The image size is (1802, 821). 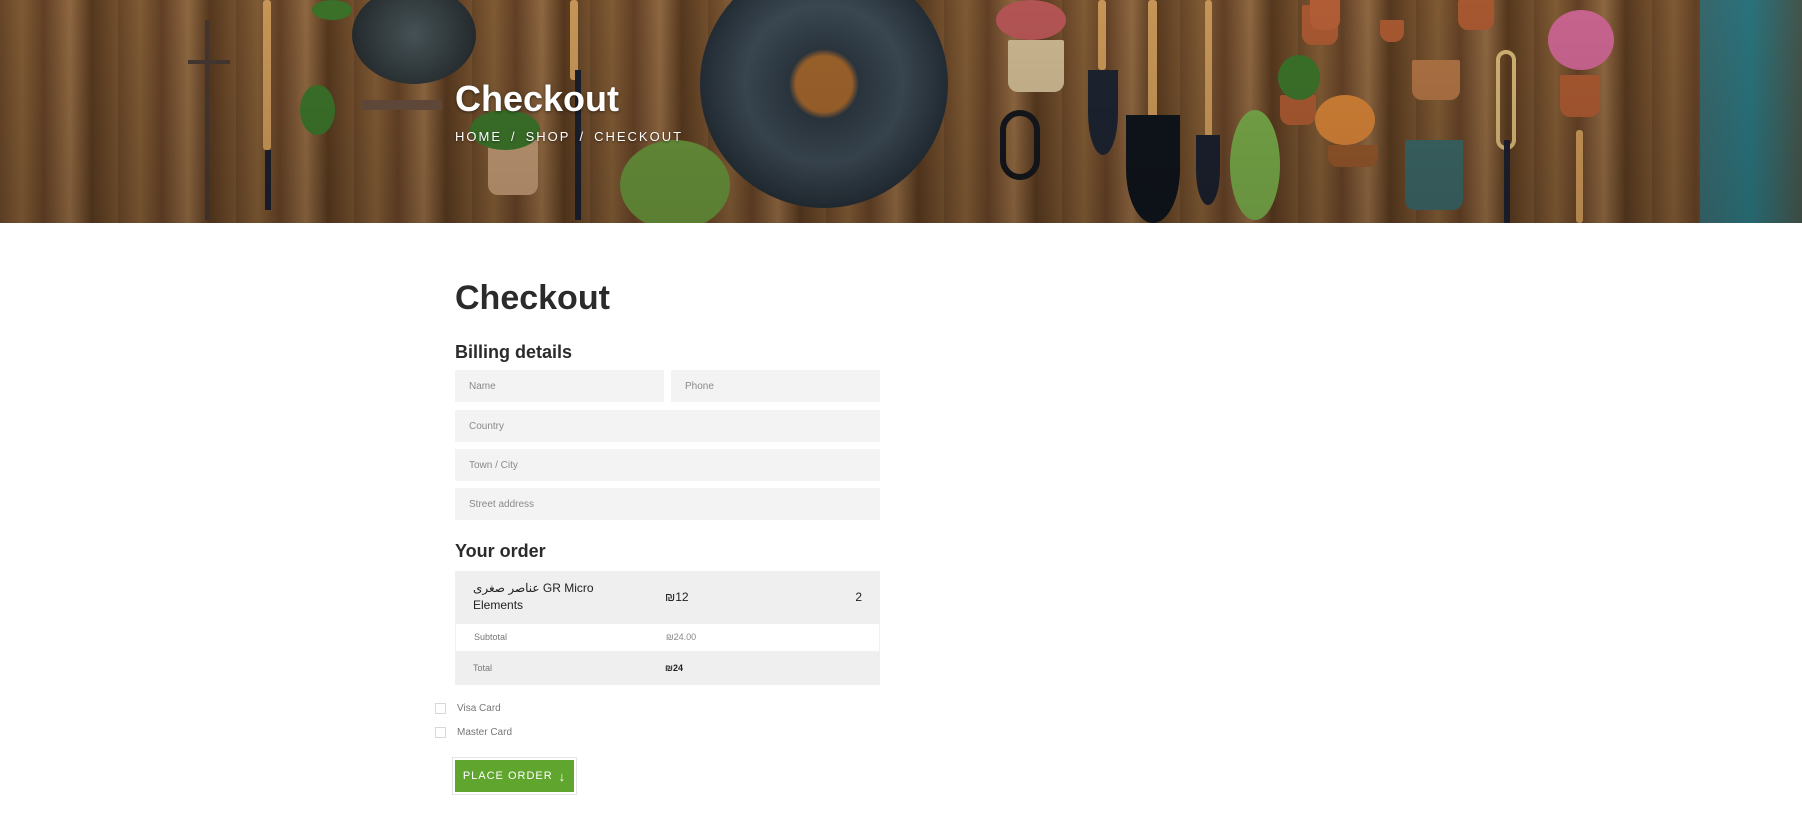 I want to click on down-arrow-icon: ↓, so click(x=562, y=776).